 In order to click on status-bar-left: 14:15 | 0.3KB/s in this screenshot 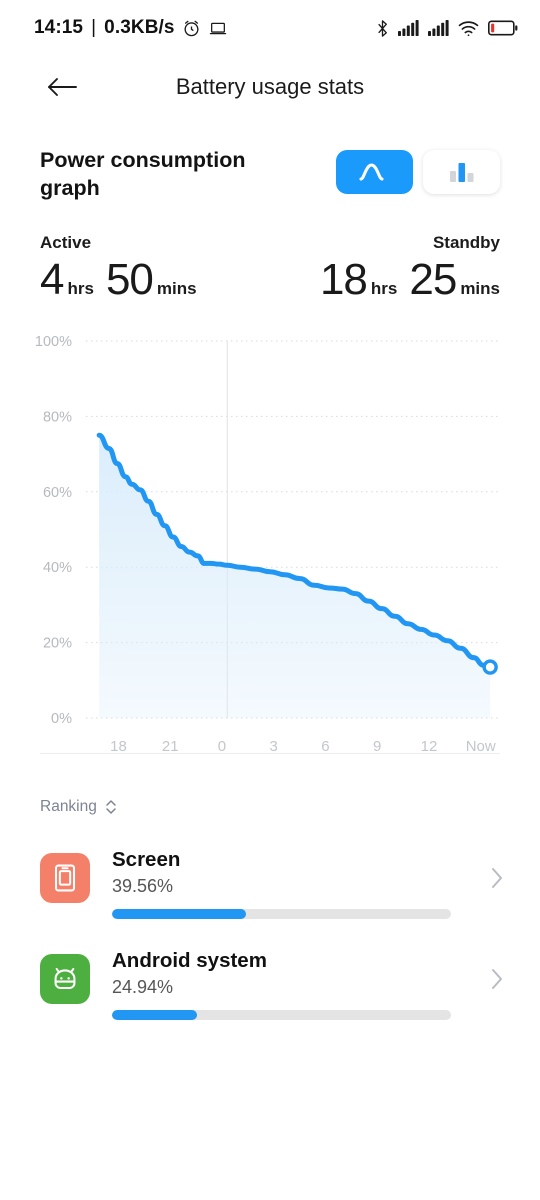, I will do `click(131, 28)`.